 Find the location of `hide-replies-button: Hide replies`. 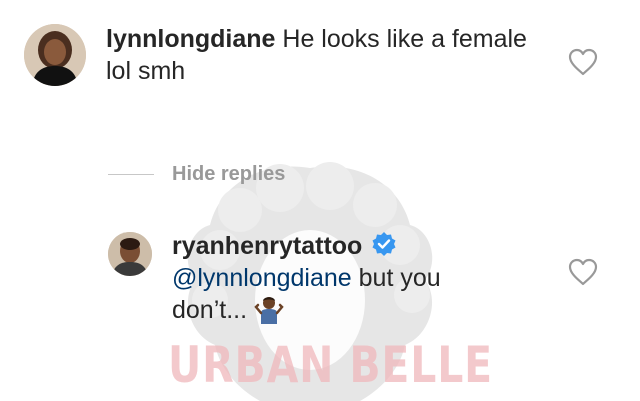

hide-replies-button: Hide replies is located at coordinates (196, 174).